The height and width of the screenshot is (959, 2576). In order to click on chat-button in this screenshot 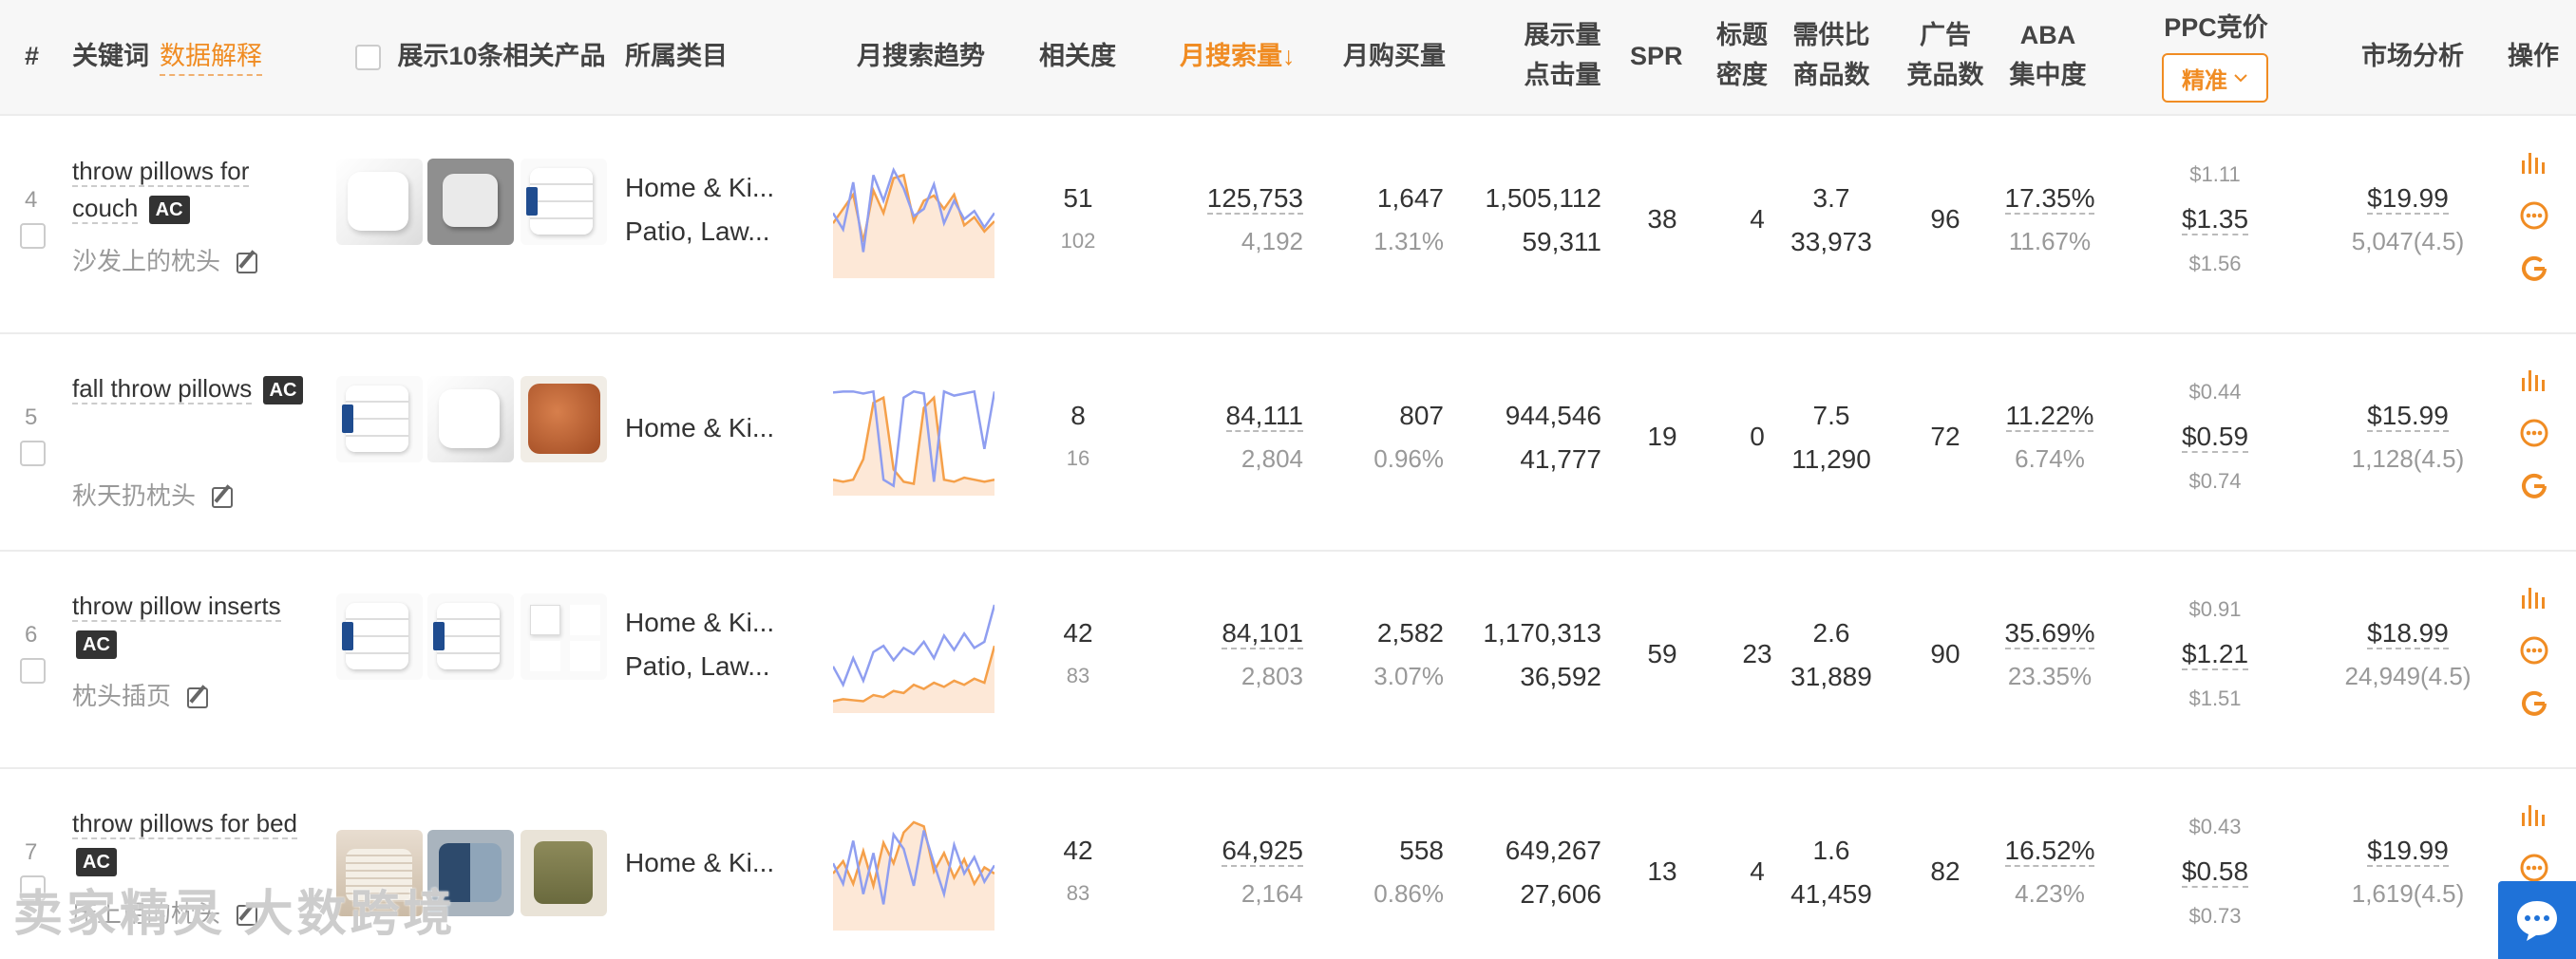, I will do `click(2537, 920)`.